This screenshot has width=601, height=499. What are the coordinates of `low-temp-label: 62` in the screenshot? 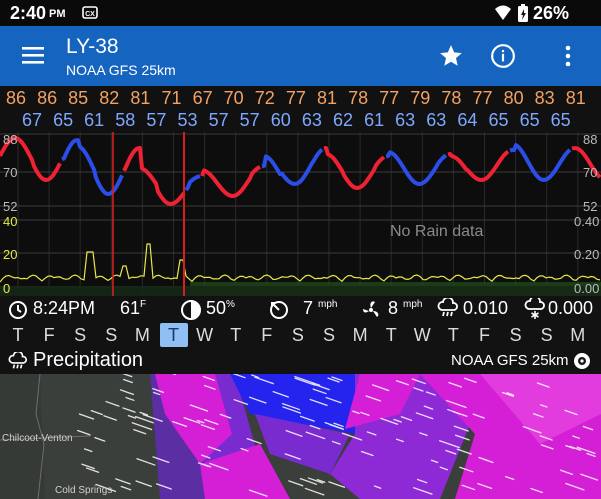 It's located at (343, 120).